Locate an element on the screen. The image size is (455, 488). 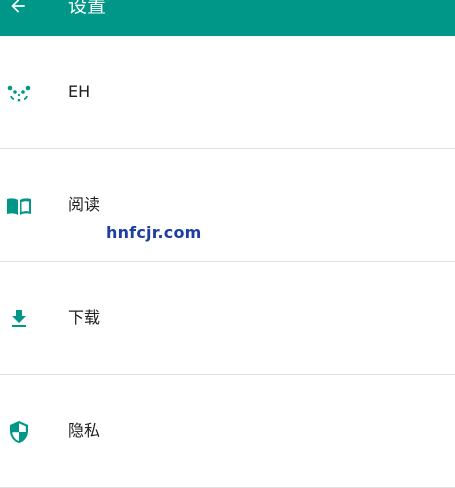
page-title: 设置 is located at coordinates (87, 8).